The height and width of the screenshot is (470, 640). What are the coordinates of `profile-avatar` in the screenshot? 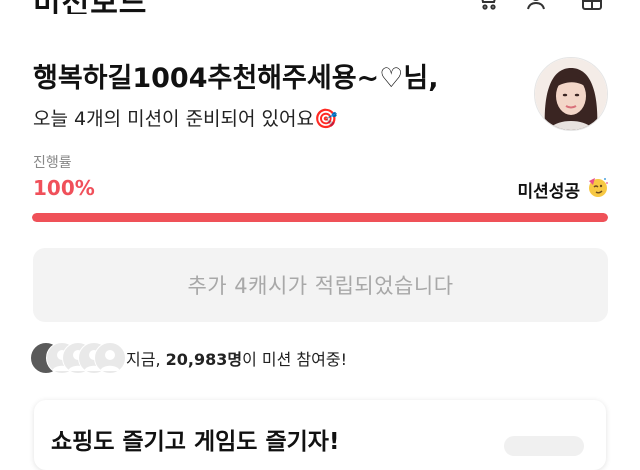 It's located at (571, 94).